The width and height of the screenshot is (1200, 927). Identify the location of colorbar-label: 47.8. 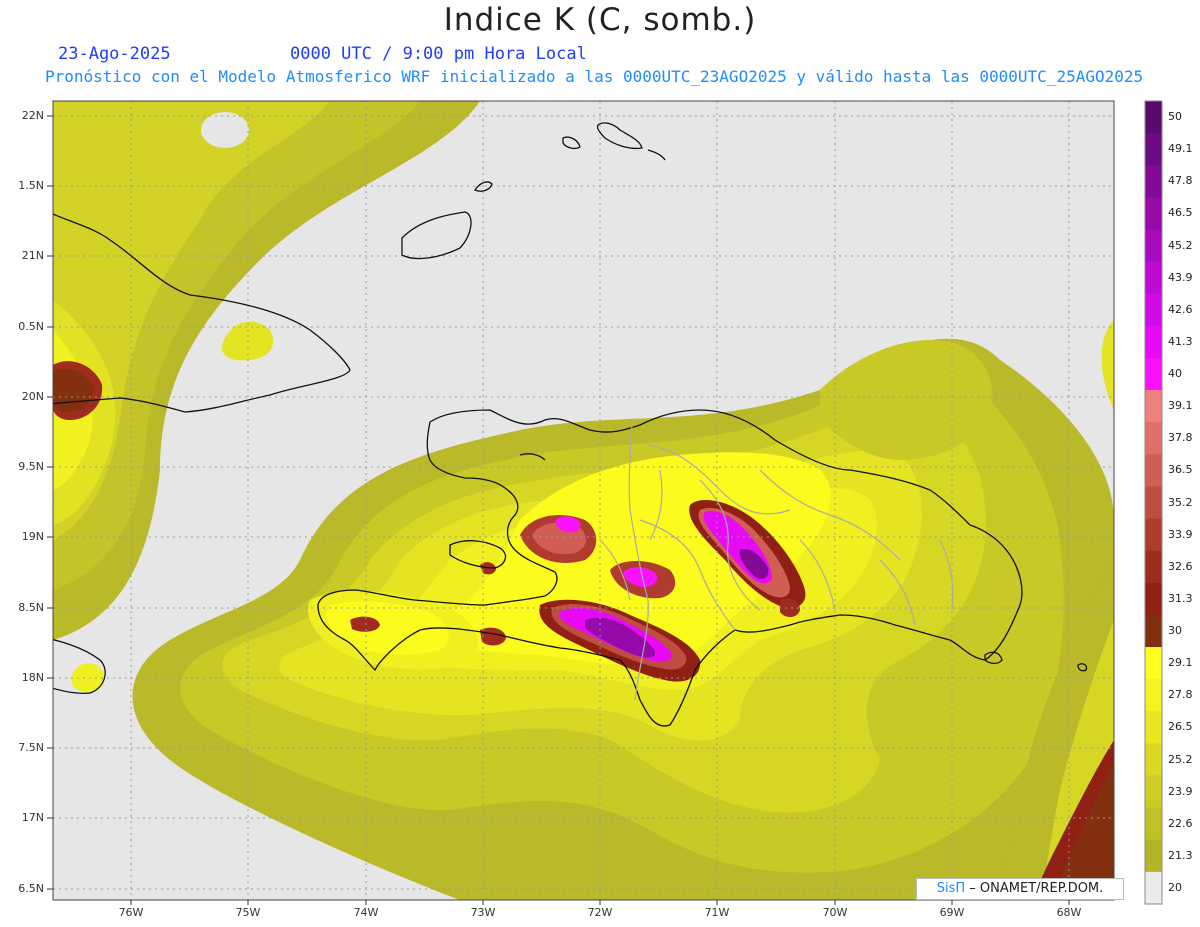
(1180, 181).